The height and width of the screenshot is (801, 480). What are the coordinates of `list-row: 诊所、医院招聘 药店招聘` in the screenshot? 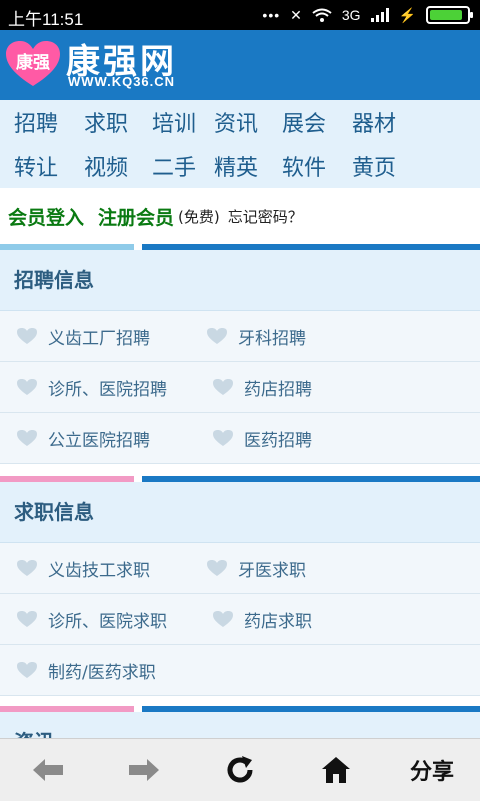 It's located at (240, 387).